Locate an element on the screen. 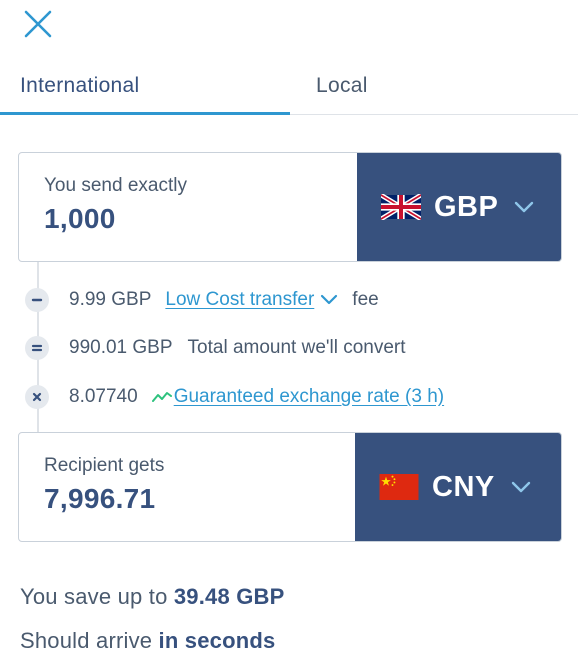  fee-amount: 9.99 GBP is located at coordinates (110, 299).